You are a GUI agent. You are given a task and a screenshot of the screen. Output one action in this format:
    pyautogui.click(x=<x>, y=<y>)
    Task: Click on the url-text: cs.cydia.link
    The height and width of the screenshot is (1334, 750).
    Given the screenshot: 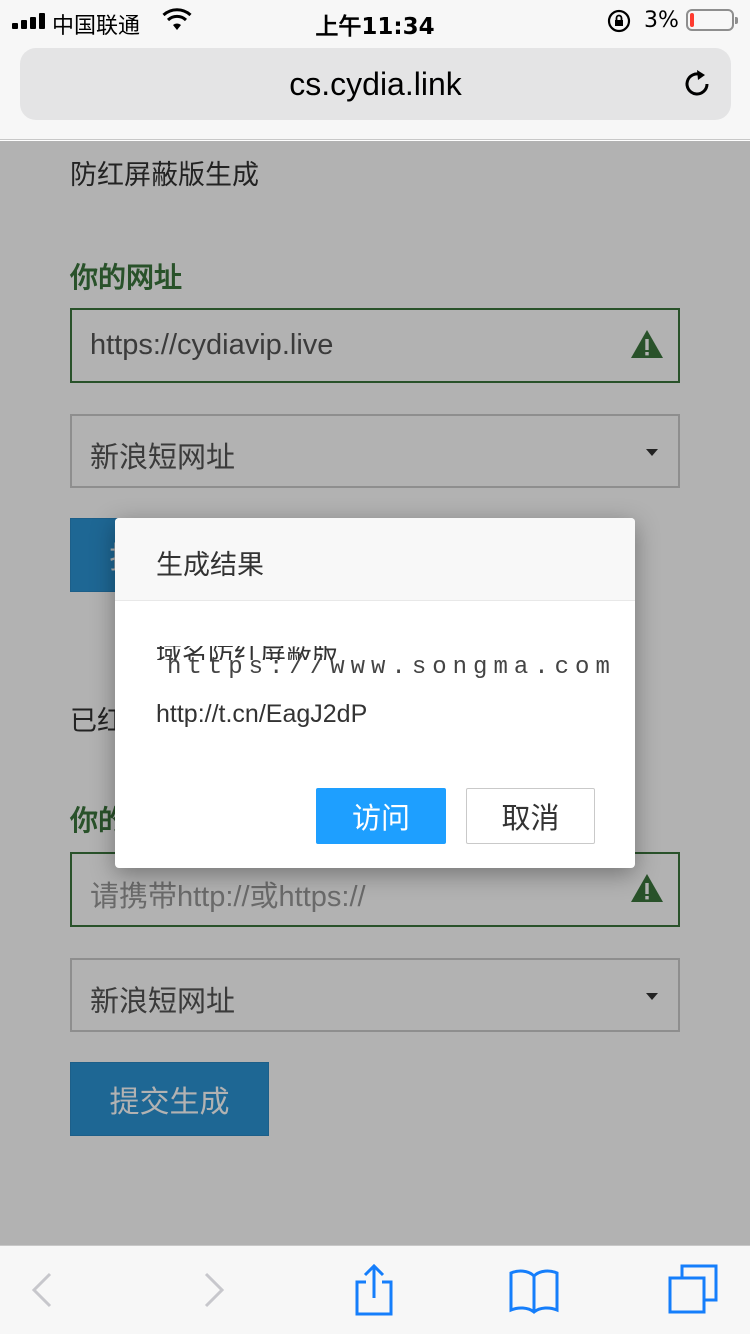 What is the action you would take?
    pyautogui.click(x=375, y=84)
    